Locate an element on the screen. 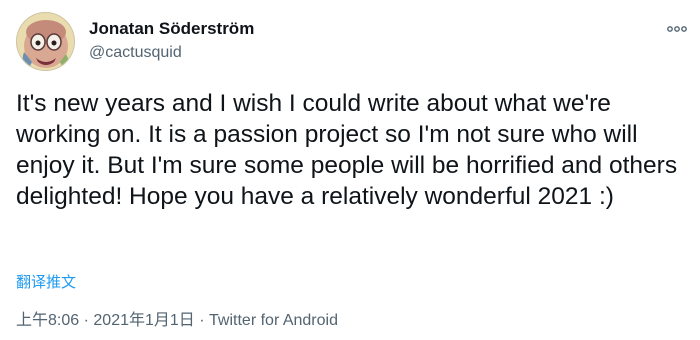 This screenshot has width=700, height=340. tweet-time: 上午8:06 is located at coordinates (47, 320).